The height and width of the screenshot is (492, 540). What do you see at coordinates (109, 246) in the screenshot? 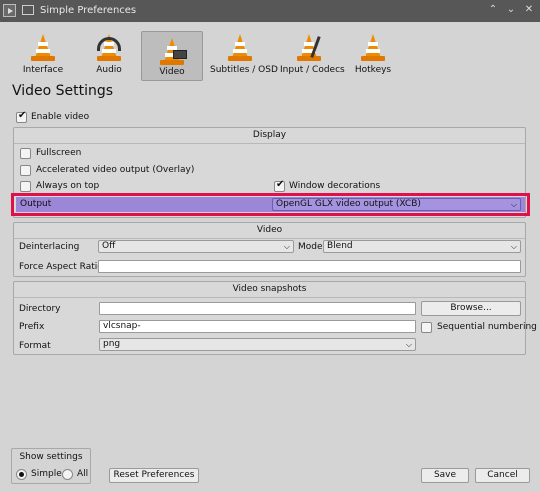
I see `deinterlacing-select-value: Off` at bounding box center [109, 246].